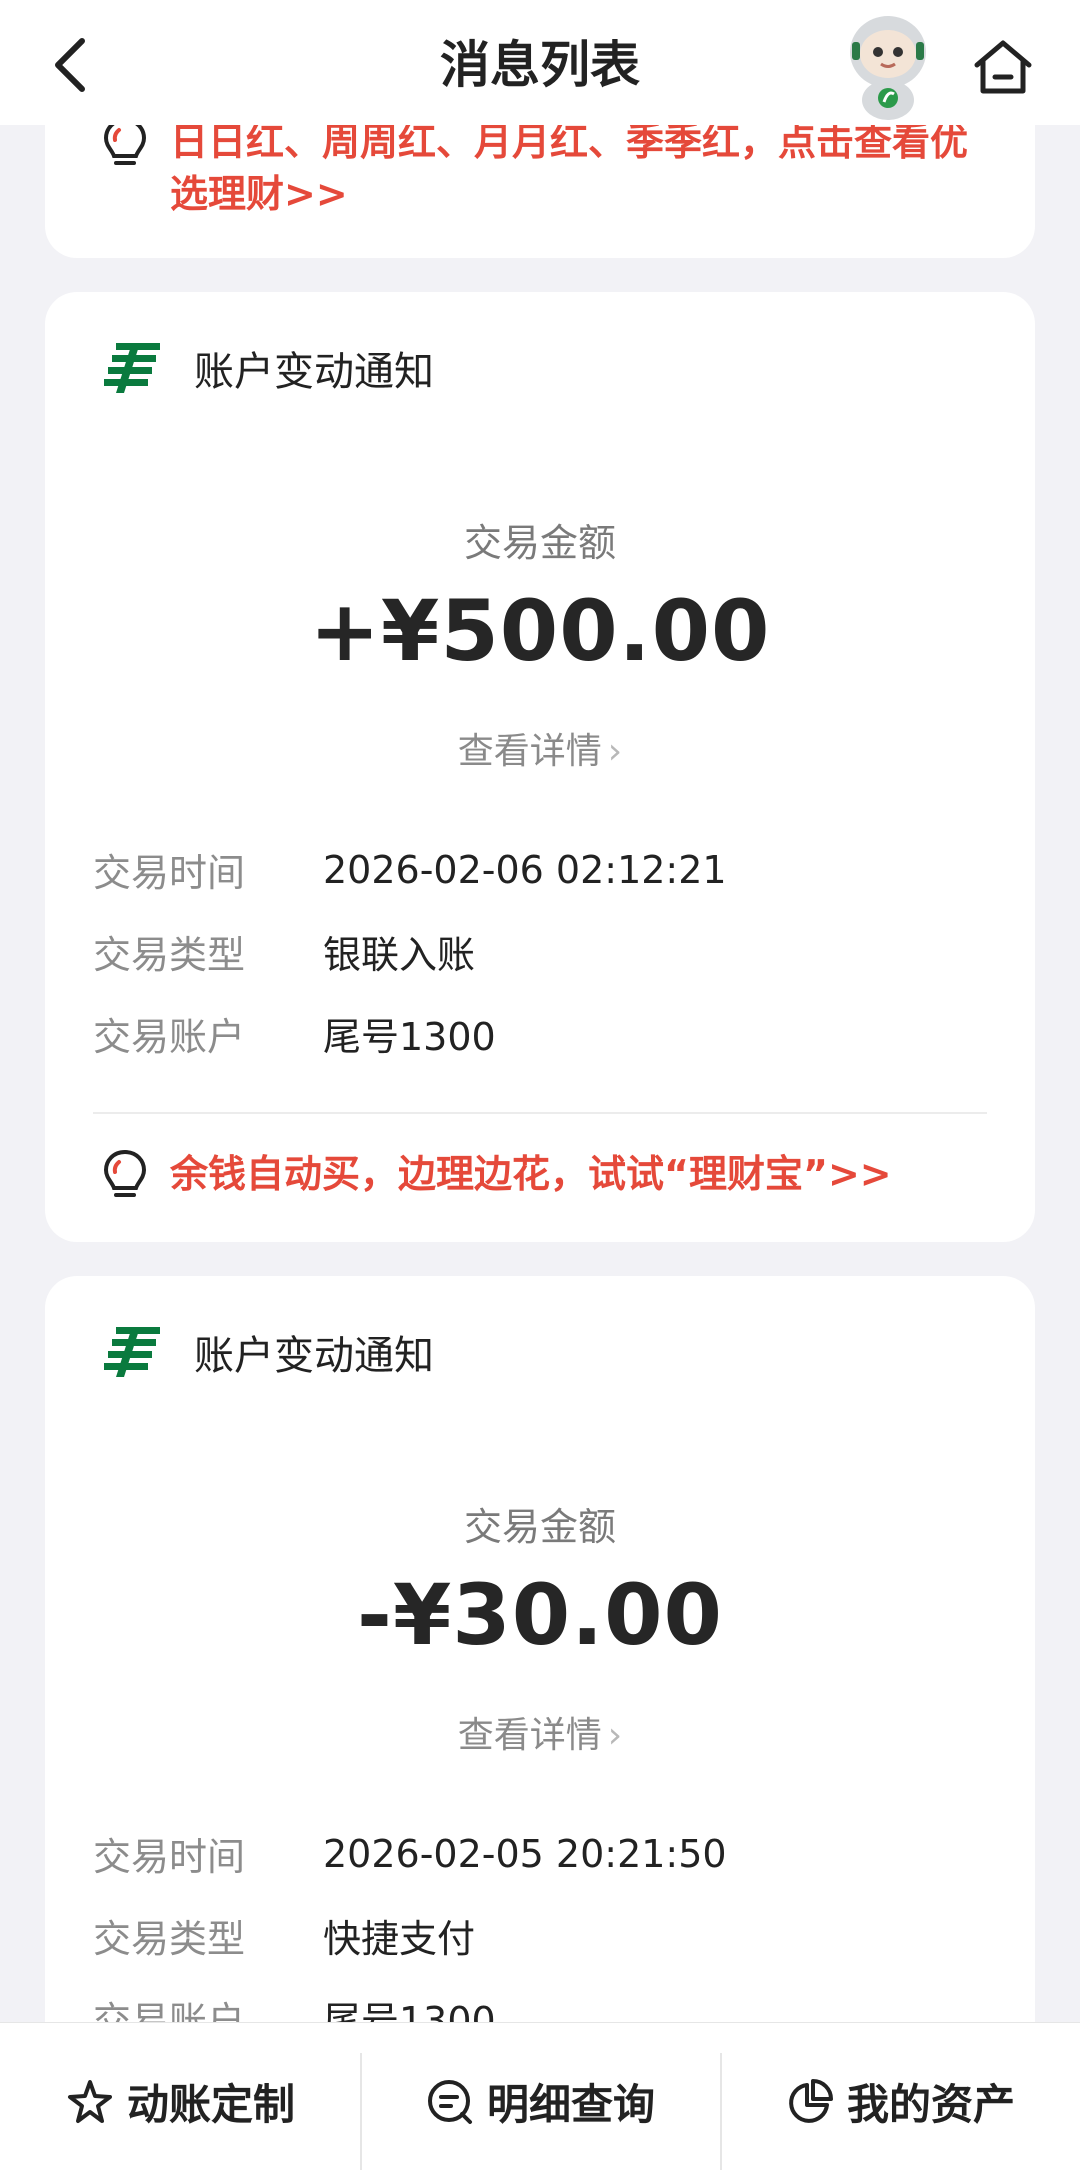  What do you see at coordinates (540, 62) in the screenshot?
I see `top-bar: 消息列表` at bounding box center [540, 62].